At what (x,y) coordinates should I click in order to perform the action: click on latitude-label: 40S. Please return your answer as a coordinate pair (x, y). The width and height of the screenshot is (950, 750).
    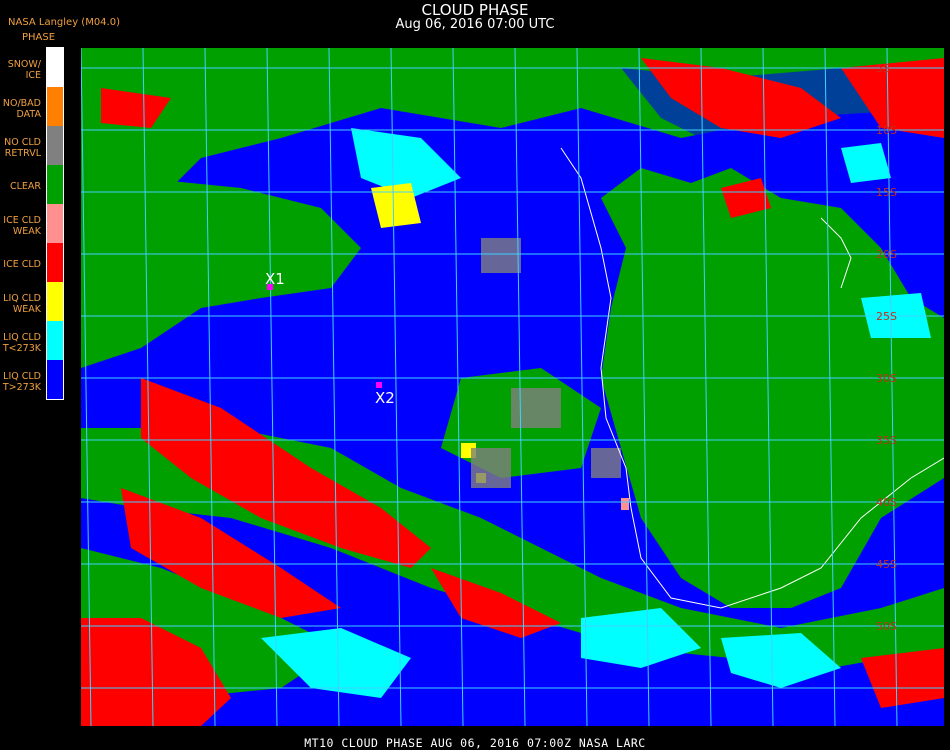
    Looking at the image, I should click on (886, 502).